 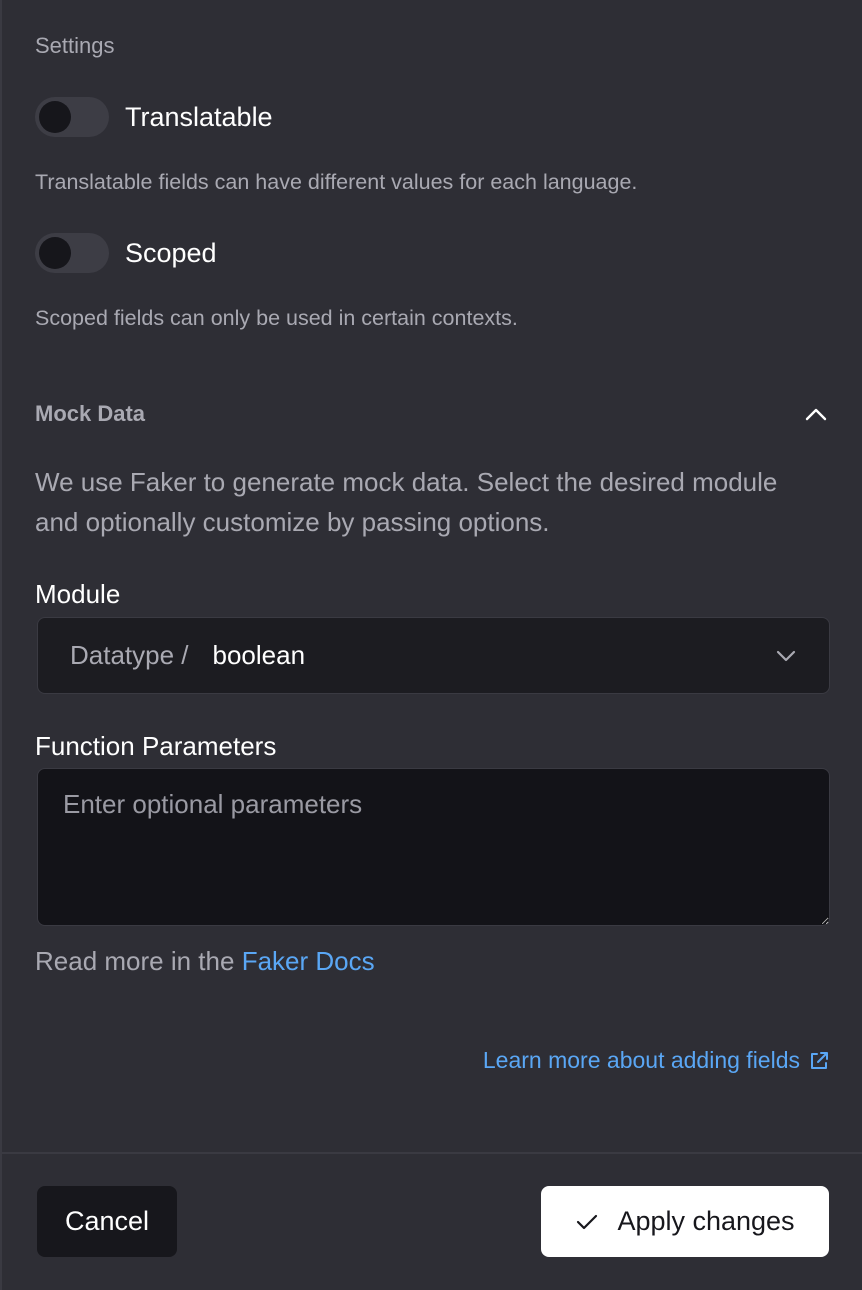 I want to click on translatable-toggle-row: Translatable, so click(x=154, y=117).